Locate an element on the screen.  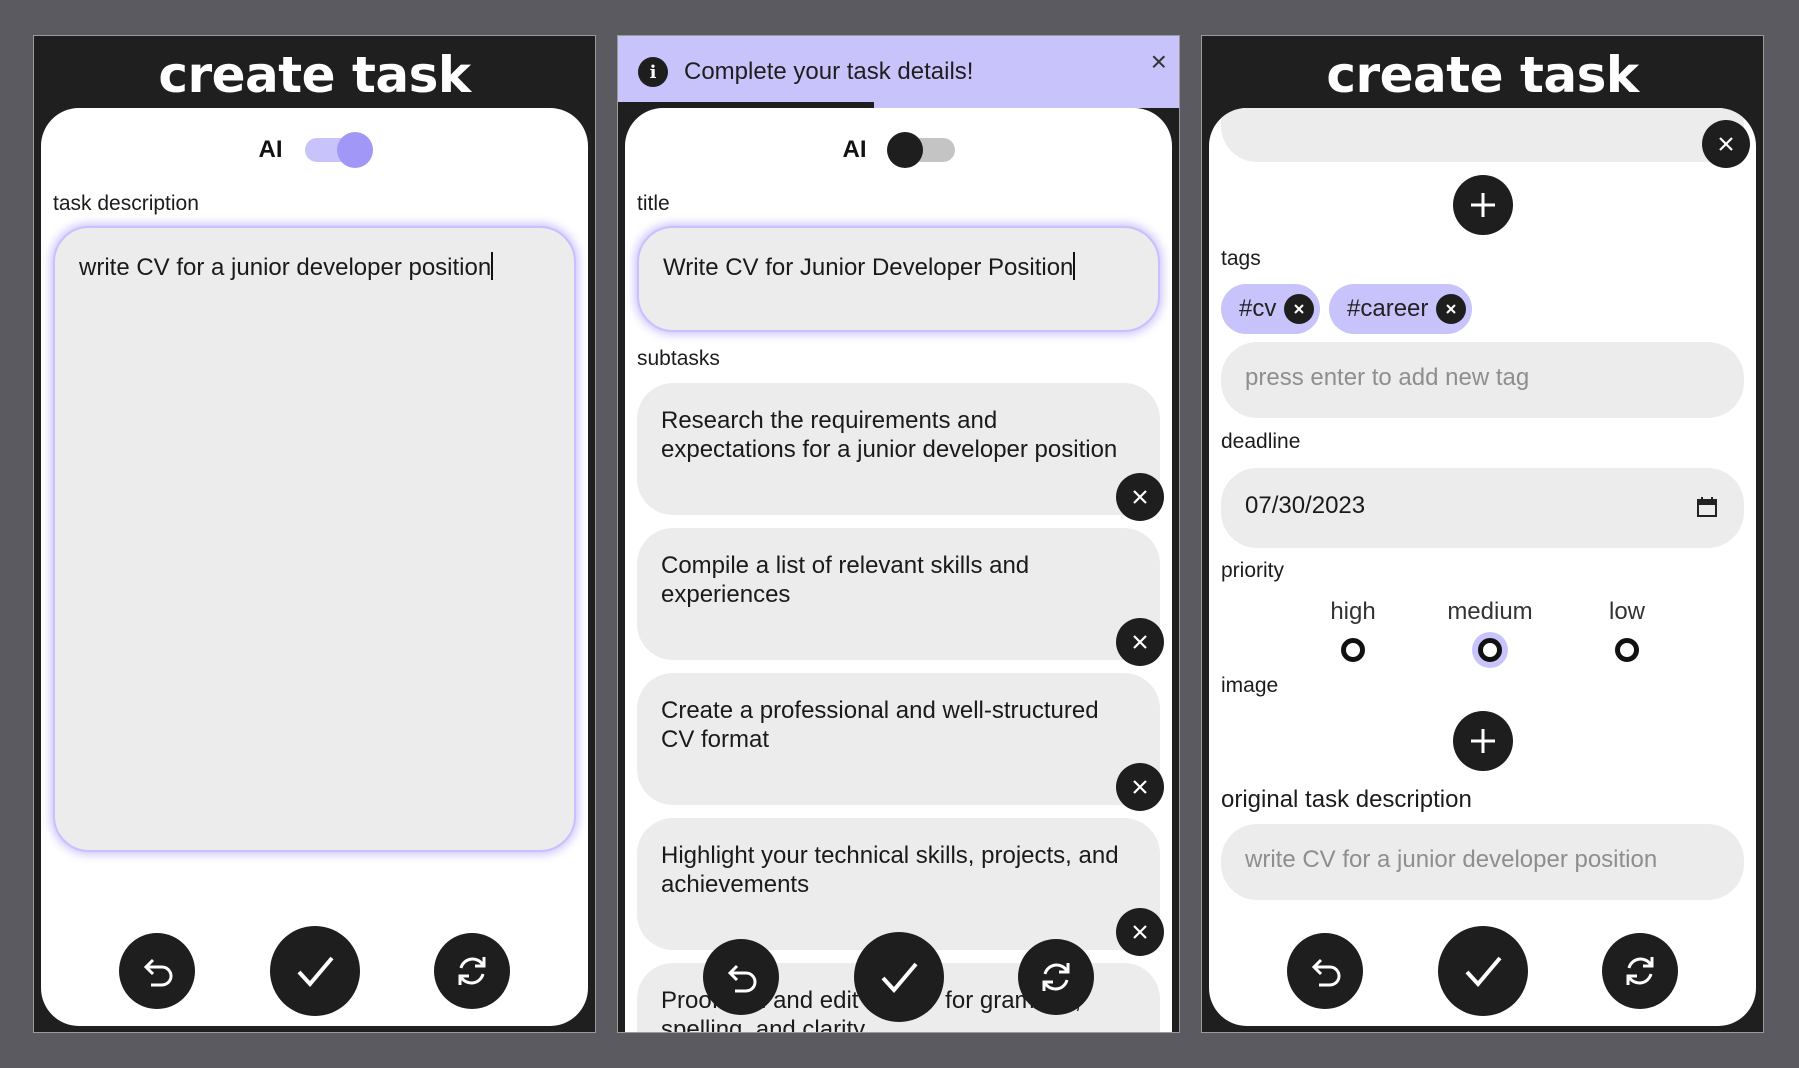
toast-message: Complete your task details! is located at coordinates (829, 71).